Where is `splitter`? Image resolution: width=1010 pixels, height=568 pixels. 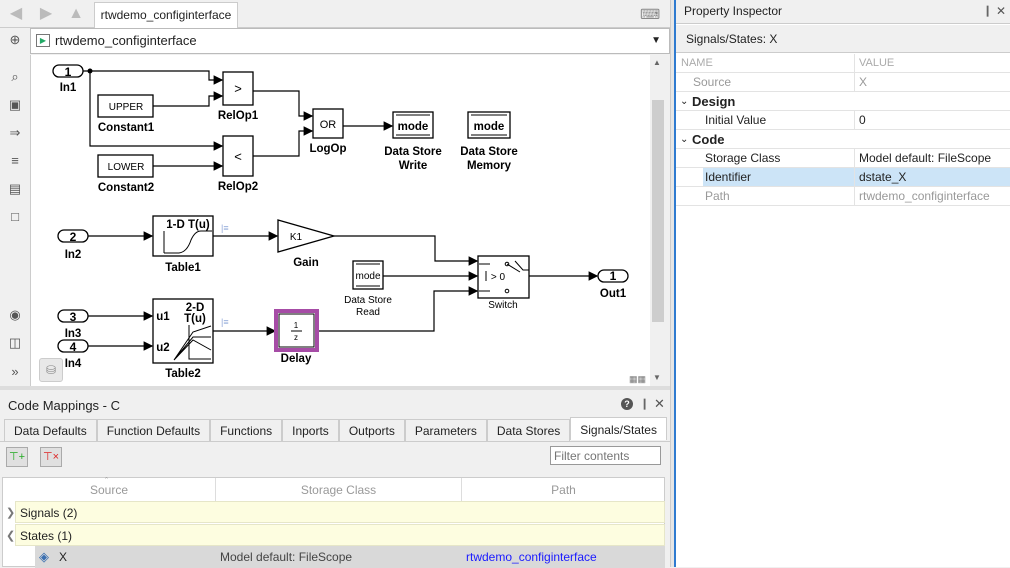
splitter is located at coordinates (335, 388).